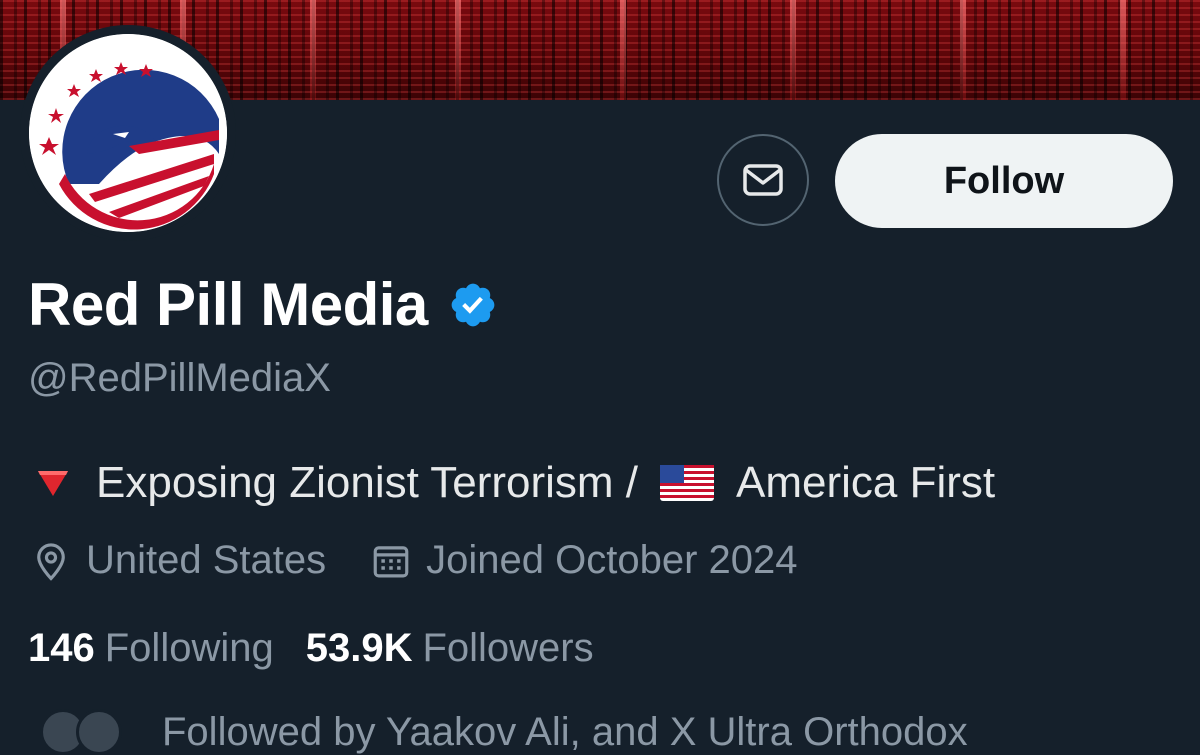 Image resolution: width=1200 pixels, height=755 pixels. I want to click on follow-stats: 146 Following 53.9K Followers, so click(311, 648).